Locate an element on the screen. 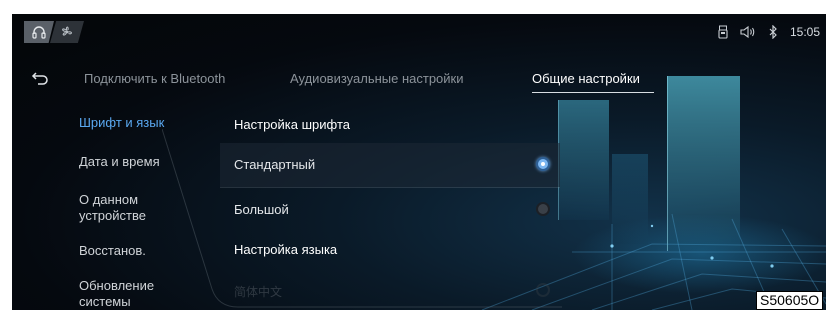 The height and width of the screenshot is (322, 838). headphones-icon is located at coordinates (39, 32).